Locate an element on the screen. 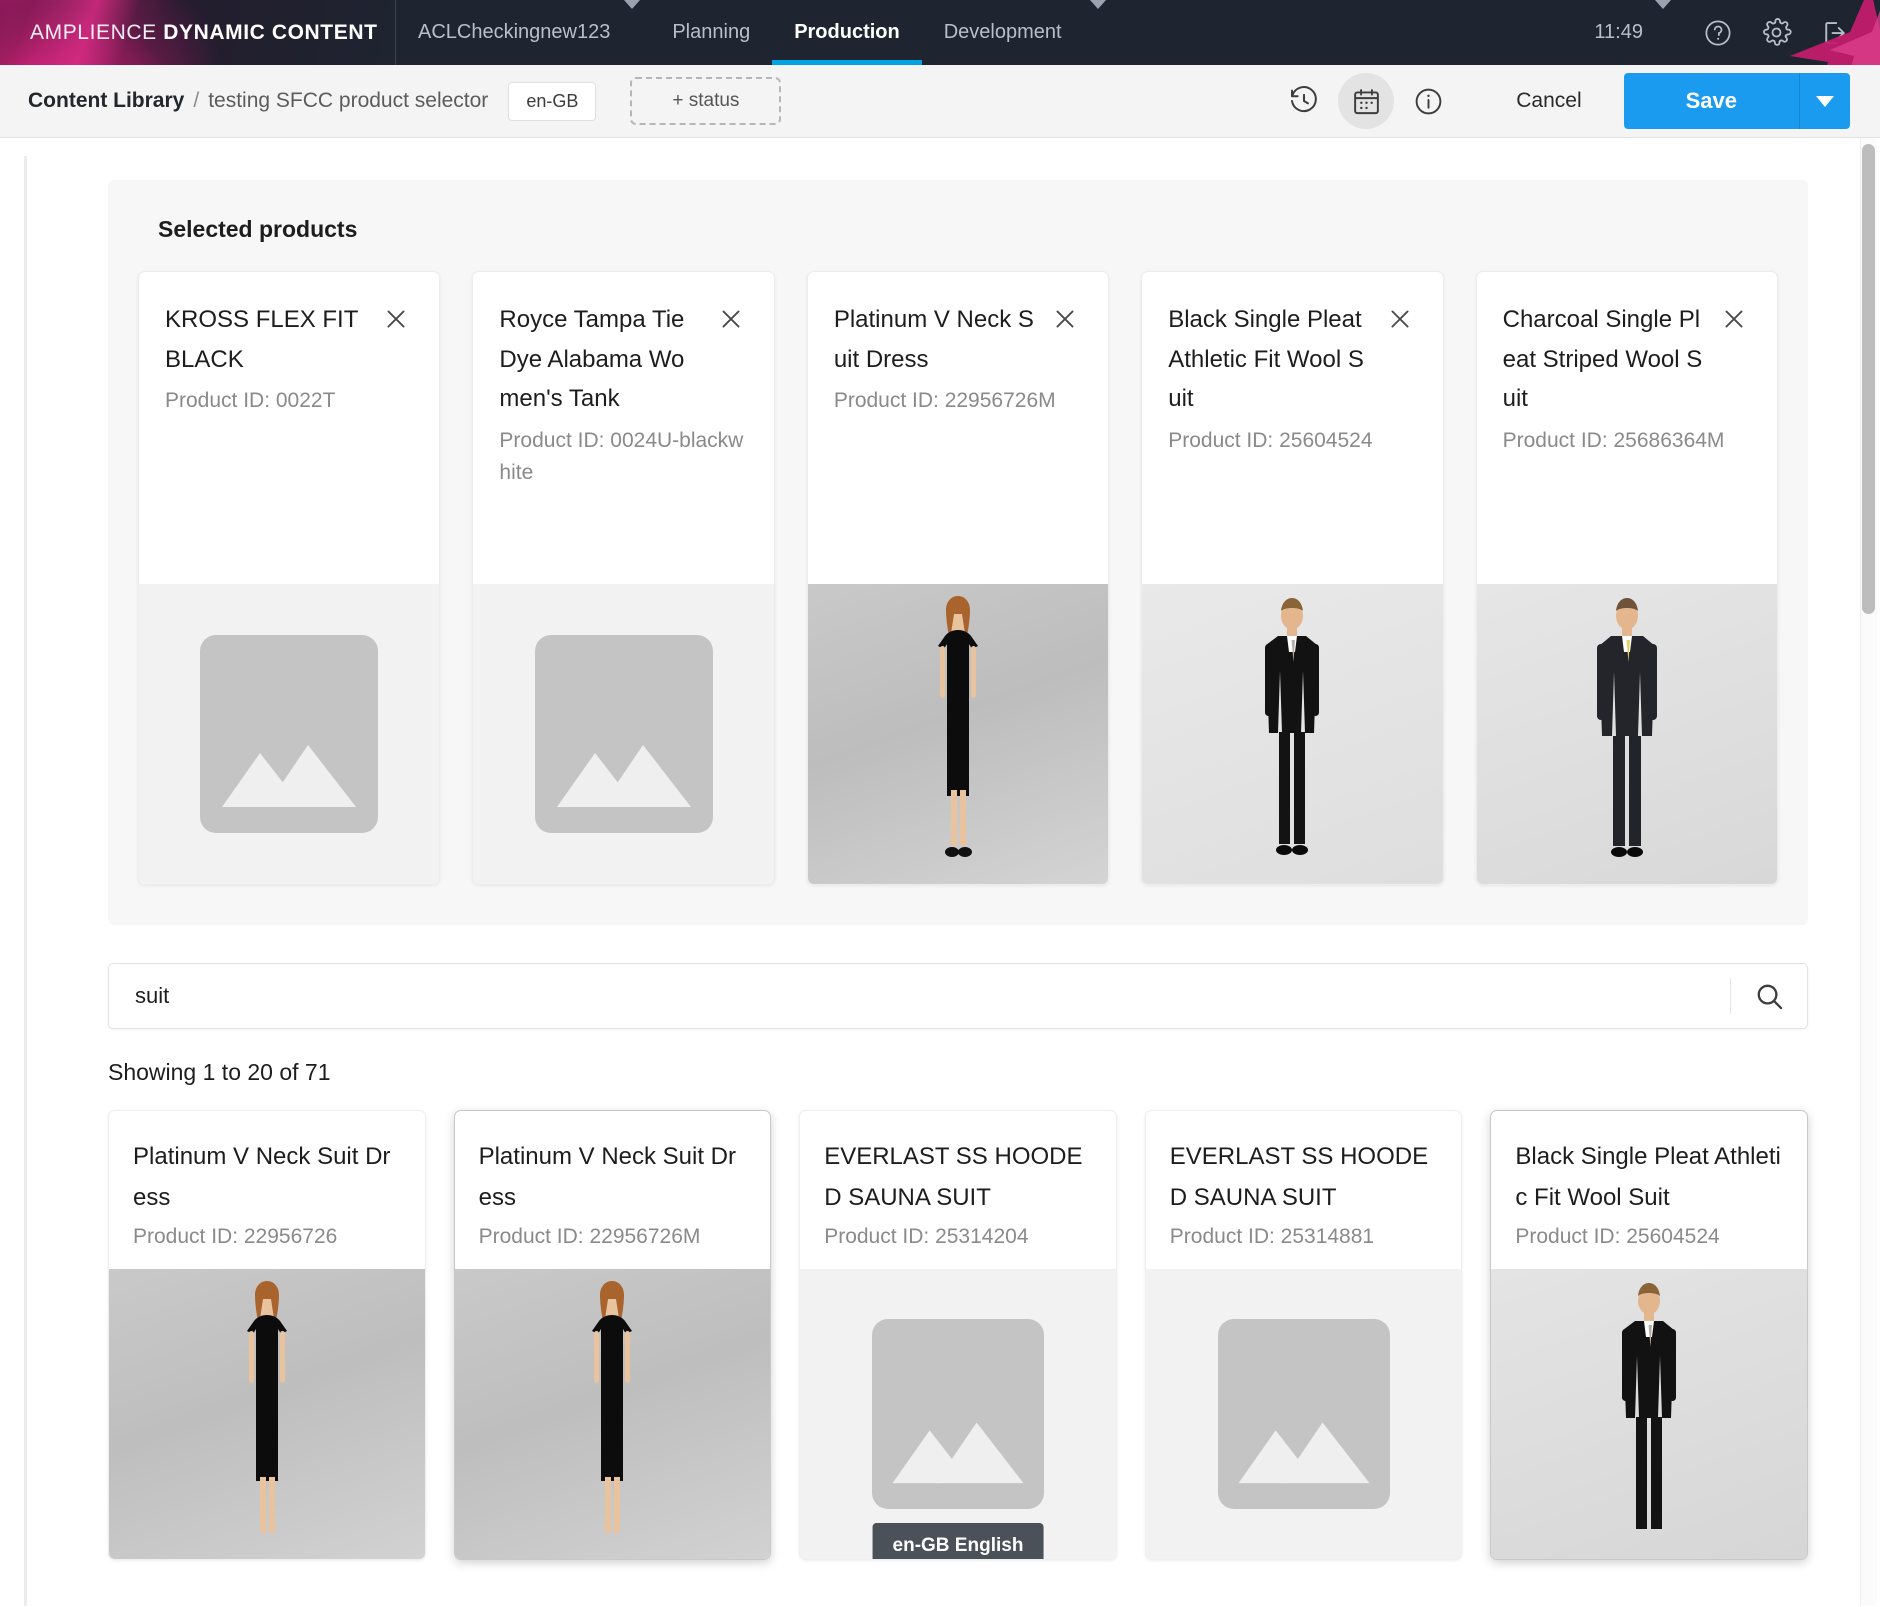 This screenshot has width=1880, height=1607. save-button-group: Save is located at coordinates (1736, 101).